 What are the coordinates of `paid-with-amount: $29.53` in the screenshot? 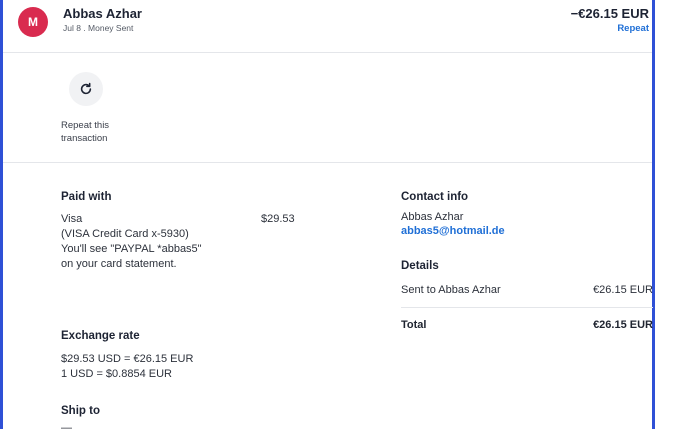 It's located at (278, 219).